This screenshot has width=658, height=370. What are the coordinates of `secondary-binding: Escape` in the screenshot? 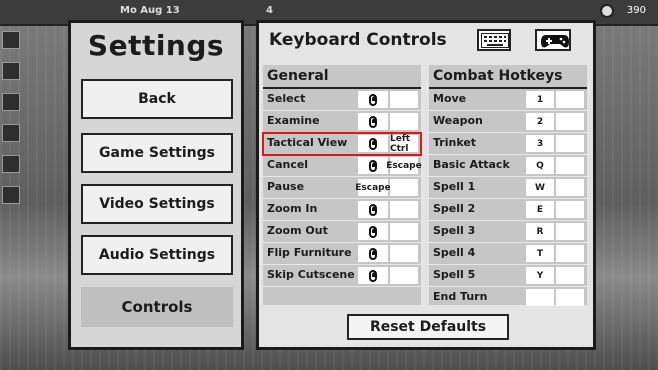 It's located at (404, 165).